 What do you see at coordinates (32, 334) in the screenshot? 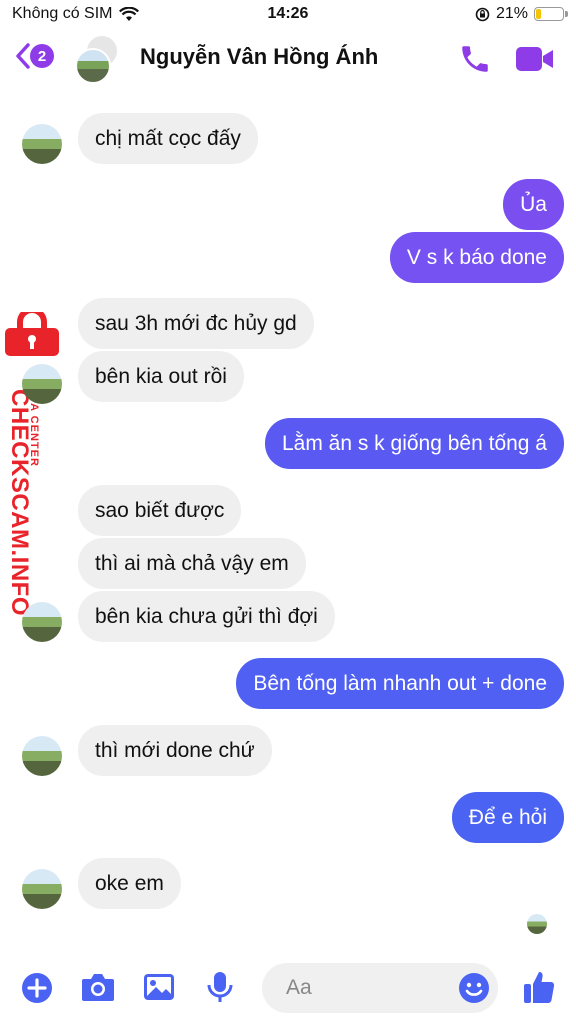
I see `lock-icon` at bounding box center [32, 334].